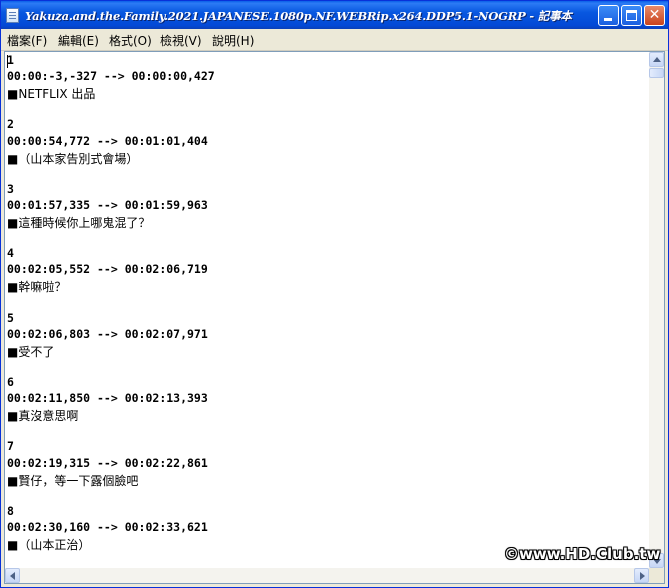  What do you see at coordinates (111, 76) in the screenshot?
I see `text-line: 00:00:-3,-327 --> 00:00:00,427` at bounding box center [111, 76].